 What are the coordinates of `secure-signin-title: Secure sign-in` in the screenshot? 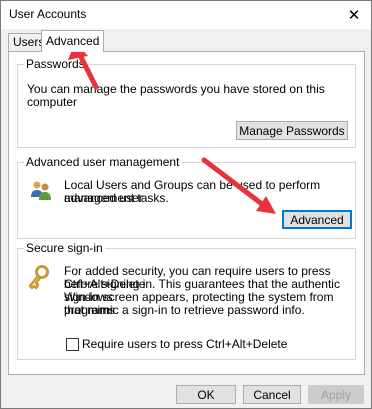 It's located at (64, 248).